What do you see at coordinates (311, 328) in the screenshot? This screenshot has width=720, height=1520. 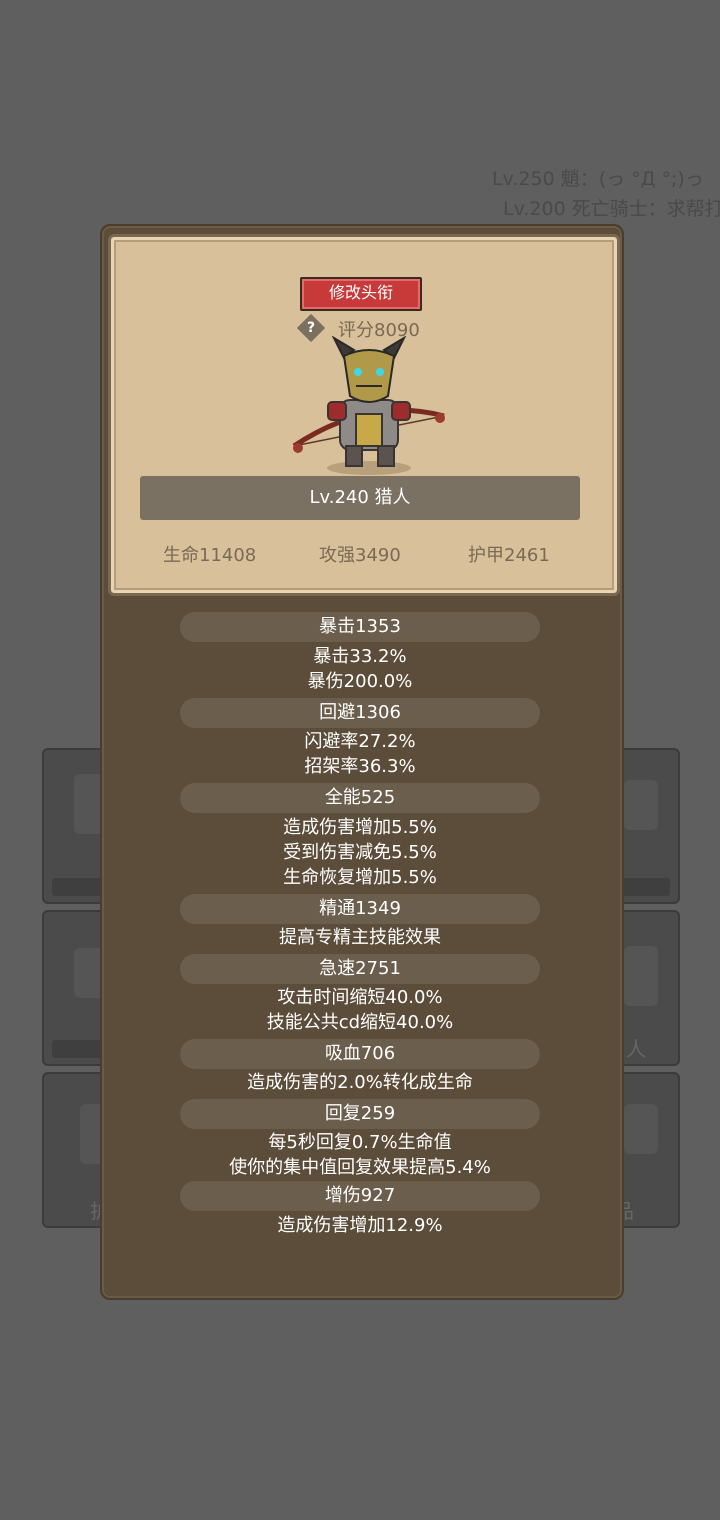 I see `help-icon-glyph: ?` at bounding box center [311, 328].